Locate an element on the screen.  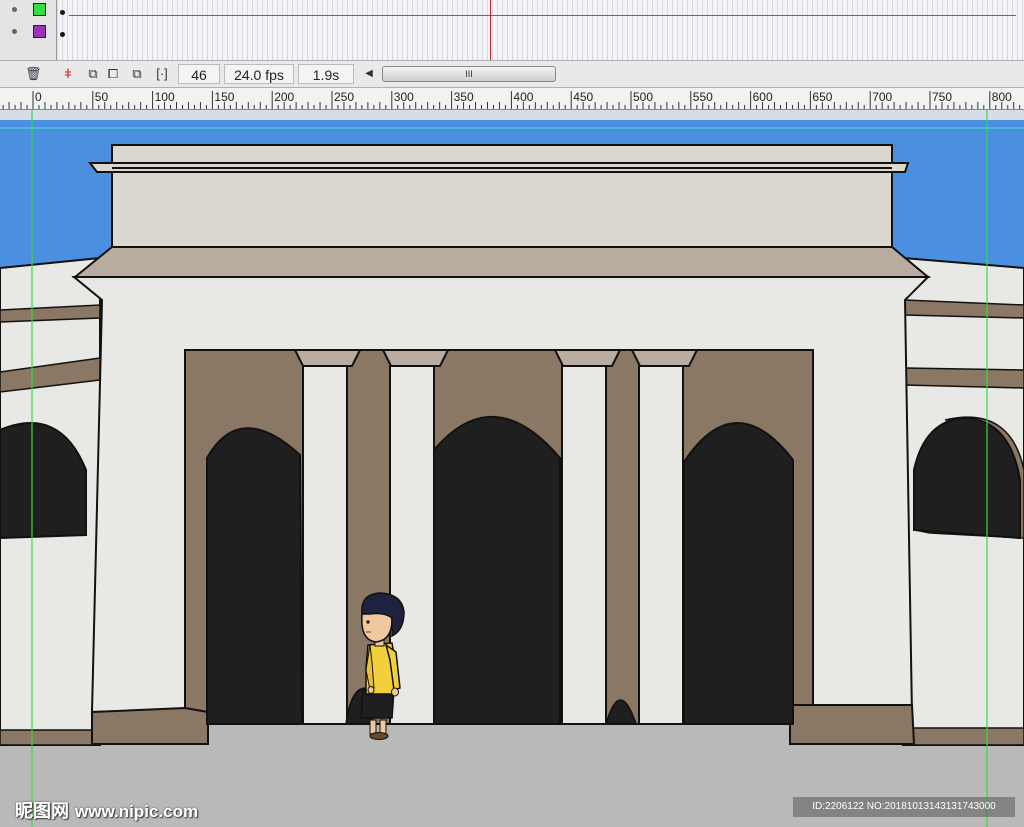
timeline-scrollbar: ◀ III is located at coordinates (459, 74).